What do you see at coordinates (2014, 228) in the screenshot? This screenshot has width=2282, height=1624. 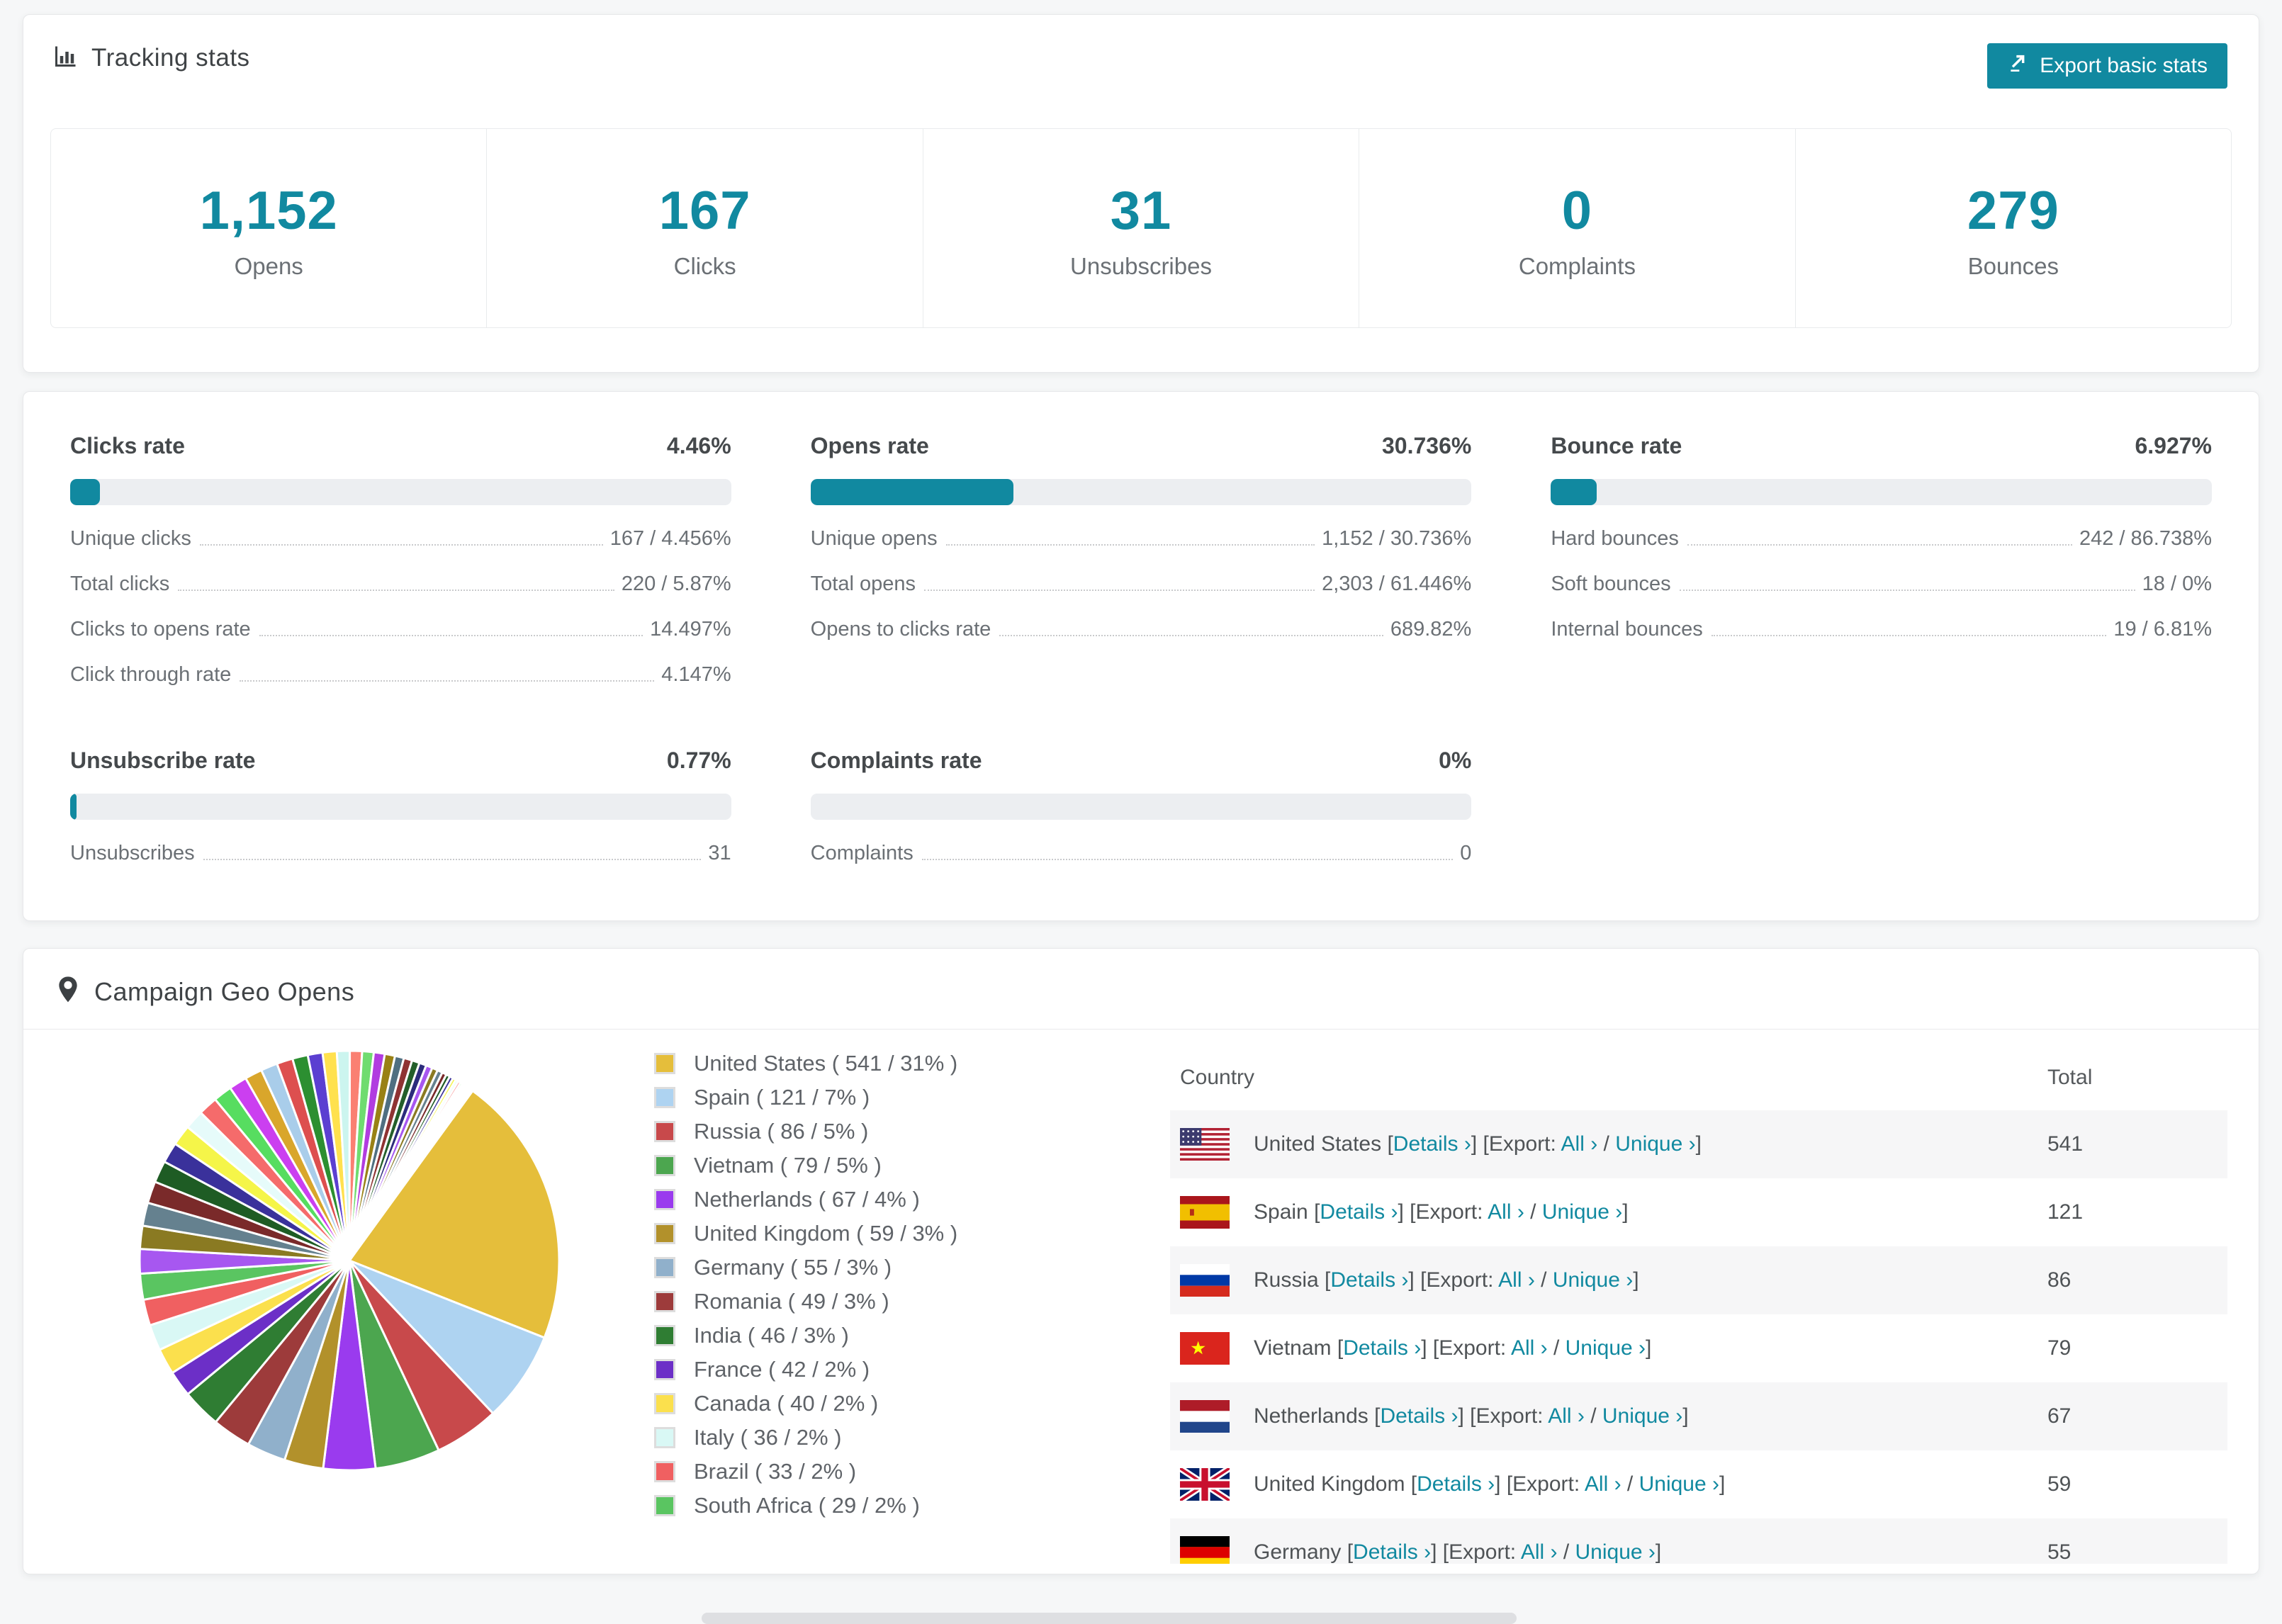 I see `stat-box-bounces: 279 Bounces` at bounding box center [2014, 228].